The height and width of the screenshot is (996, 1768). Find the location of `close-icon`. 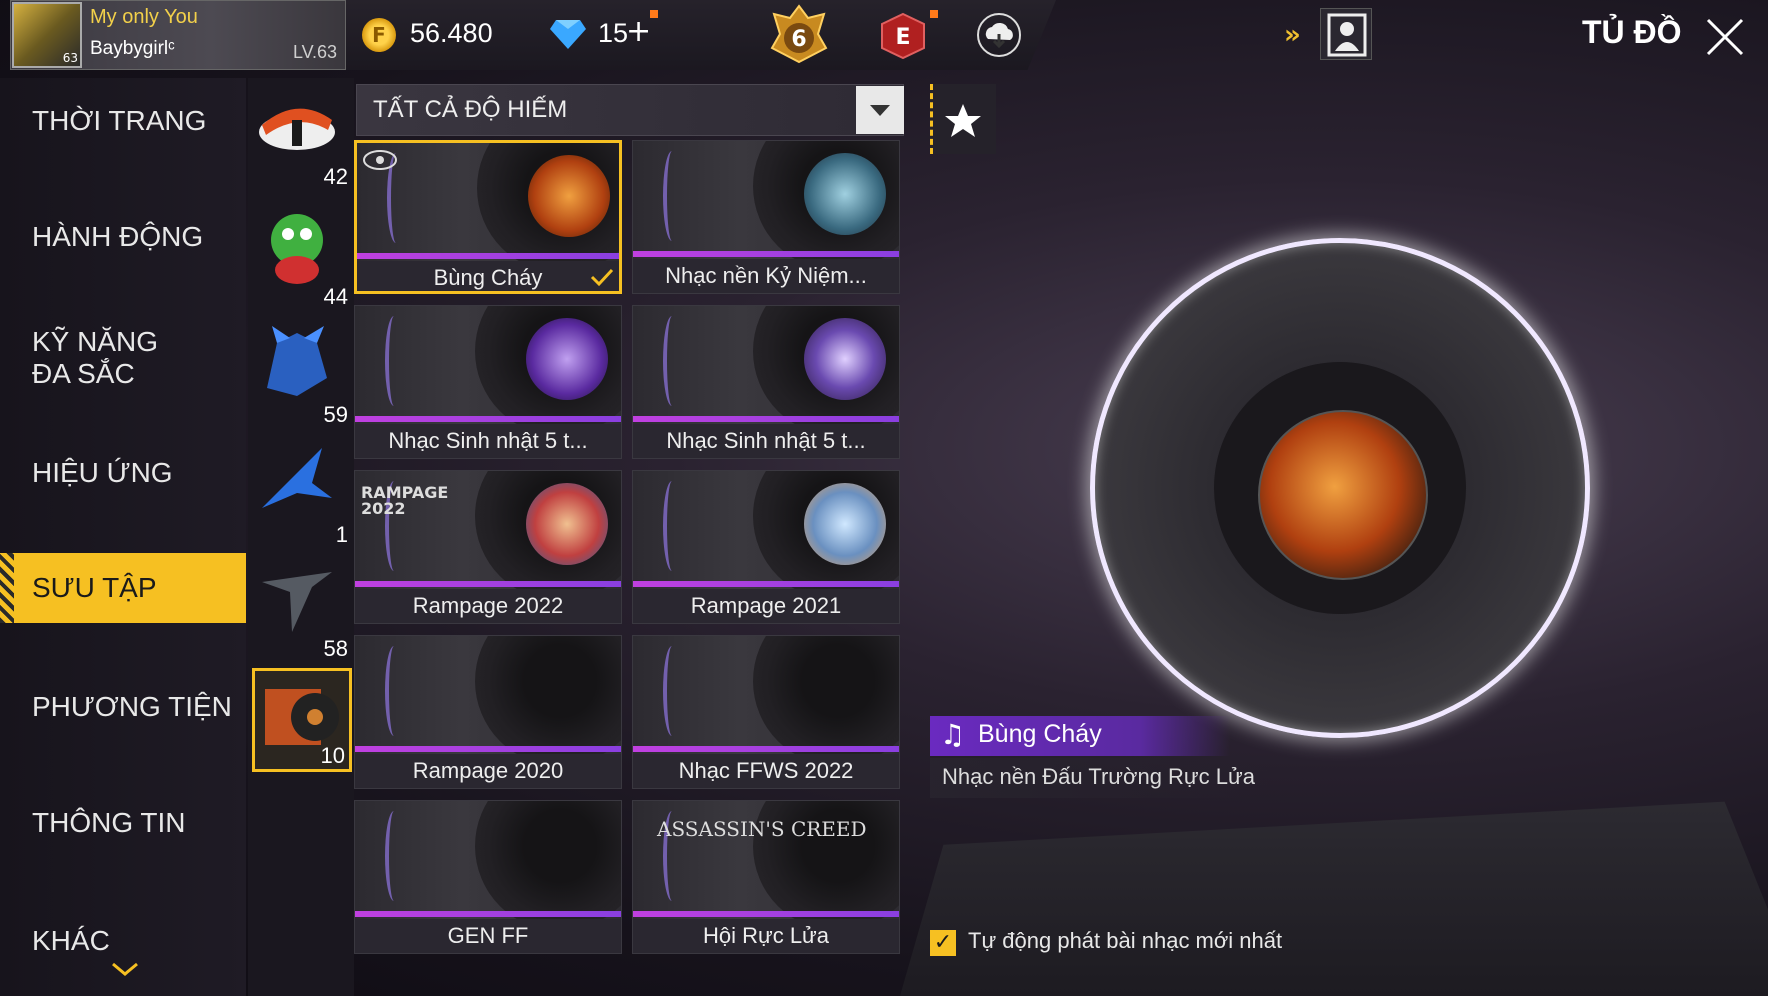

close-icon is located at coordinates (1725, 37).